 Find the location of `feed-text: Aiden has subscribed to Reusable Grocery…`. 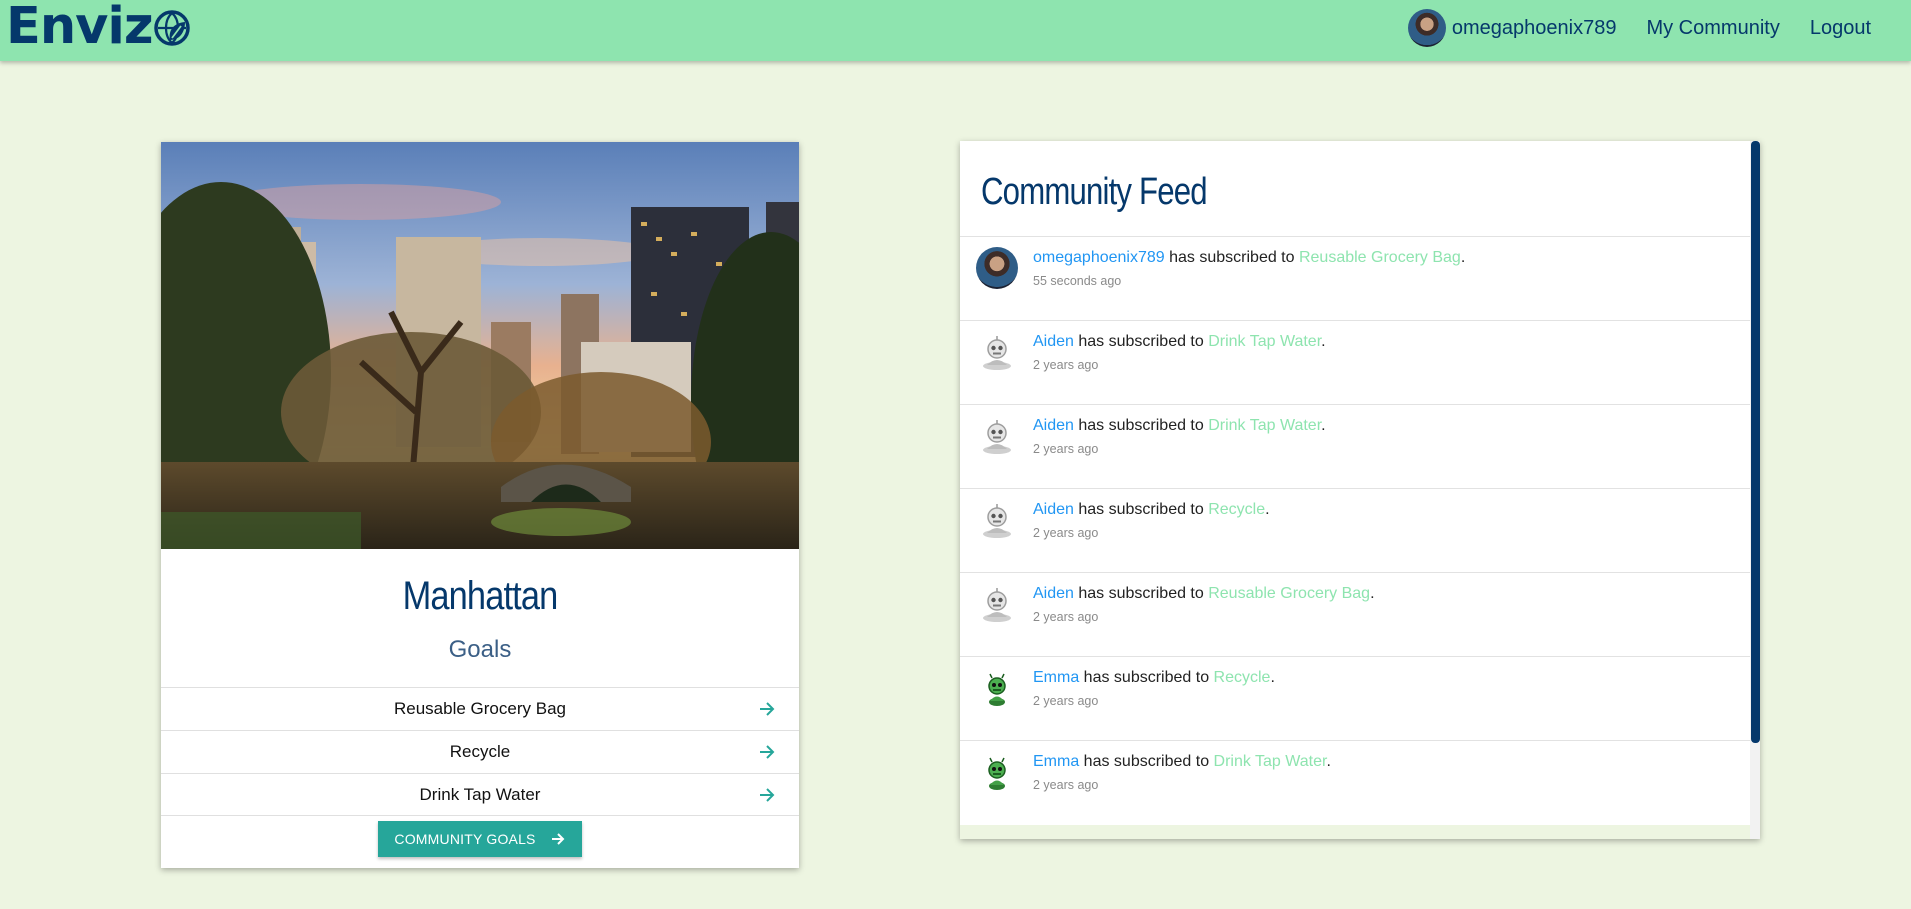

feed-text: Aiden has subscribed to Reusable Grocery… is located at coordinates (1204, 593).